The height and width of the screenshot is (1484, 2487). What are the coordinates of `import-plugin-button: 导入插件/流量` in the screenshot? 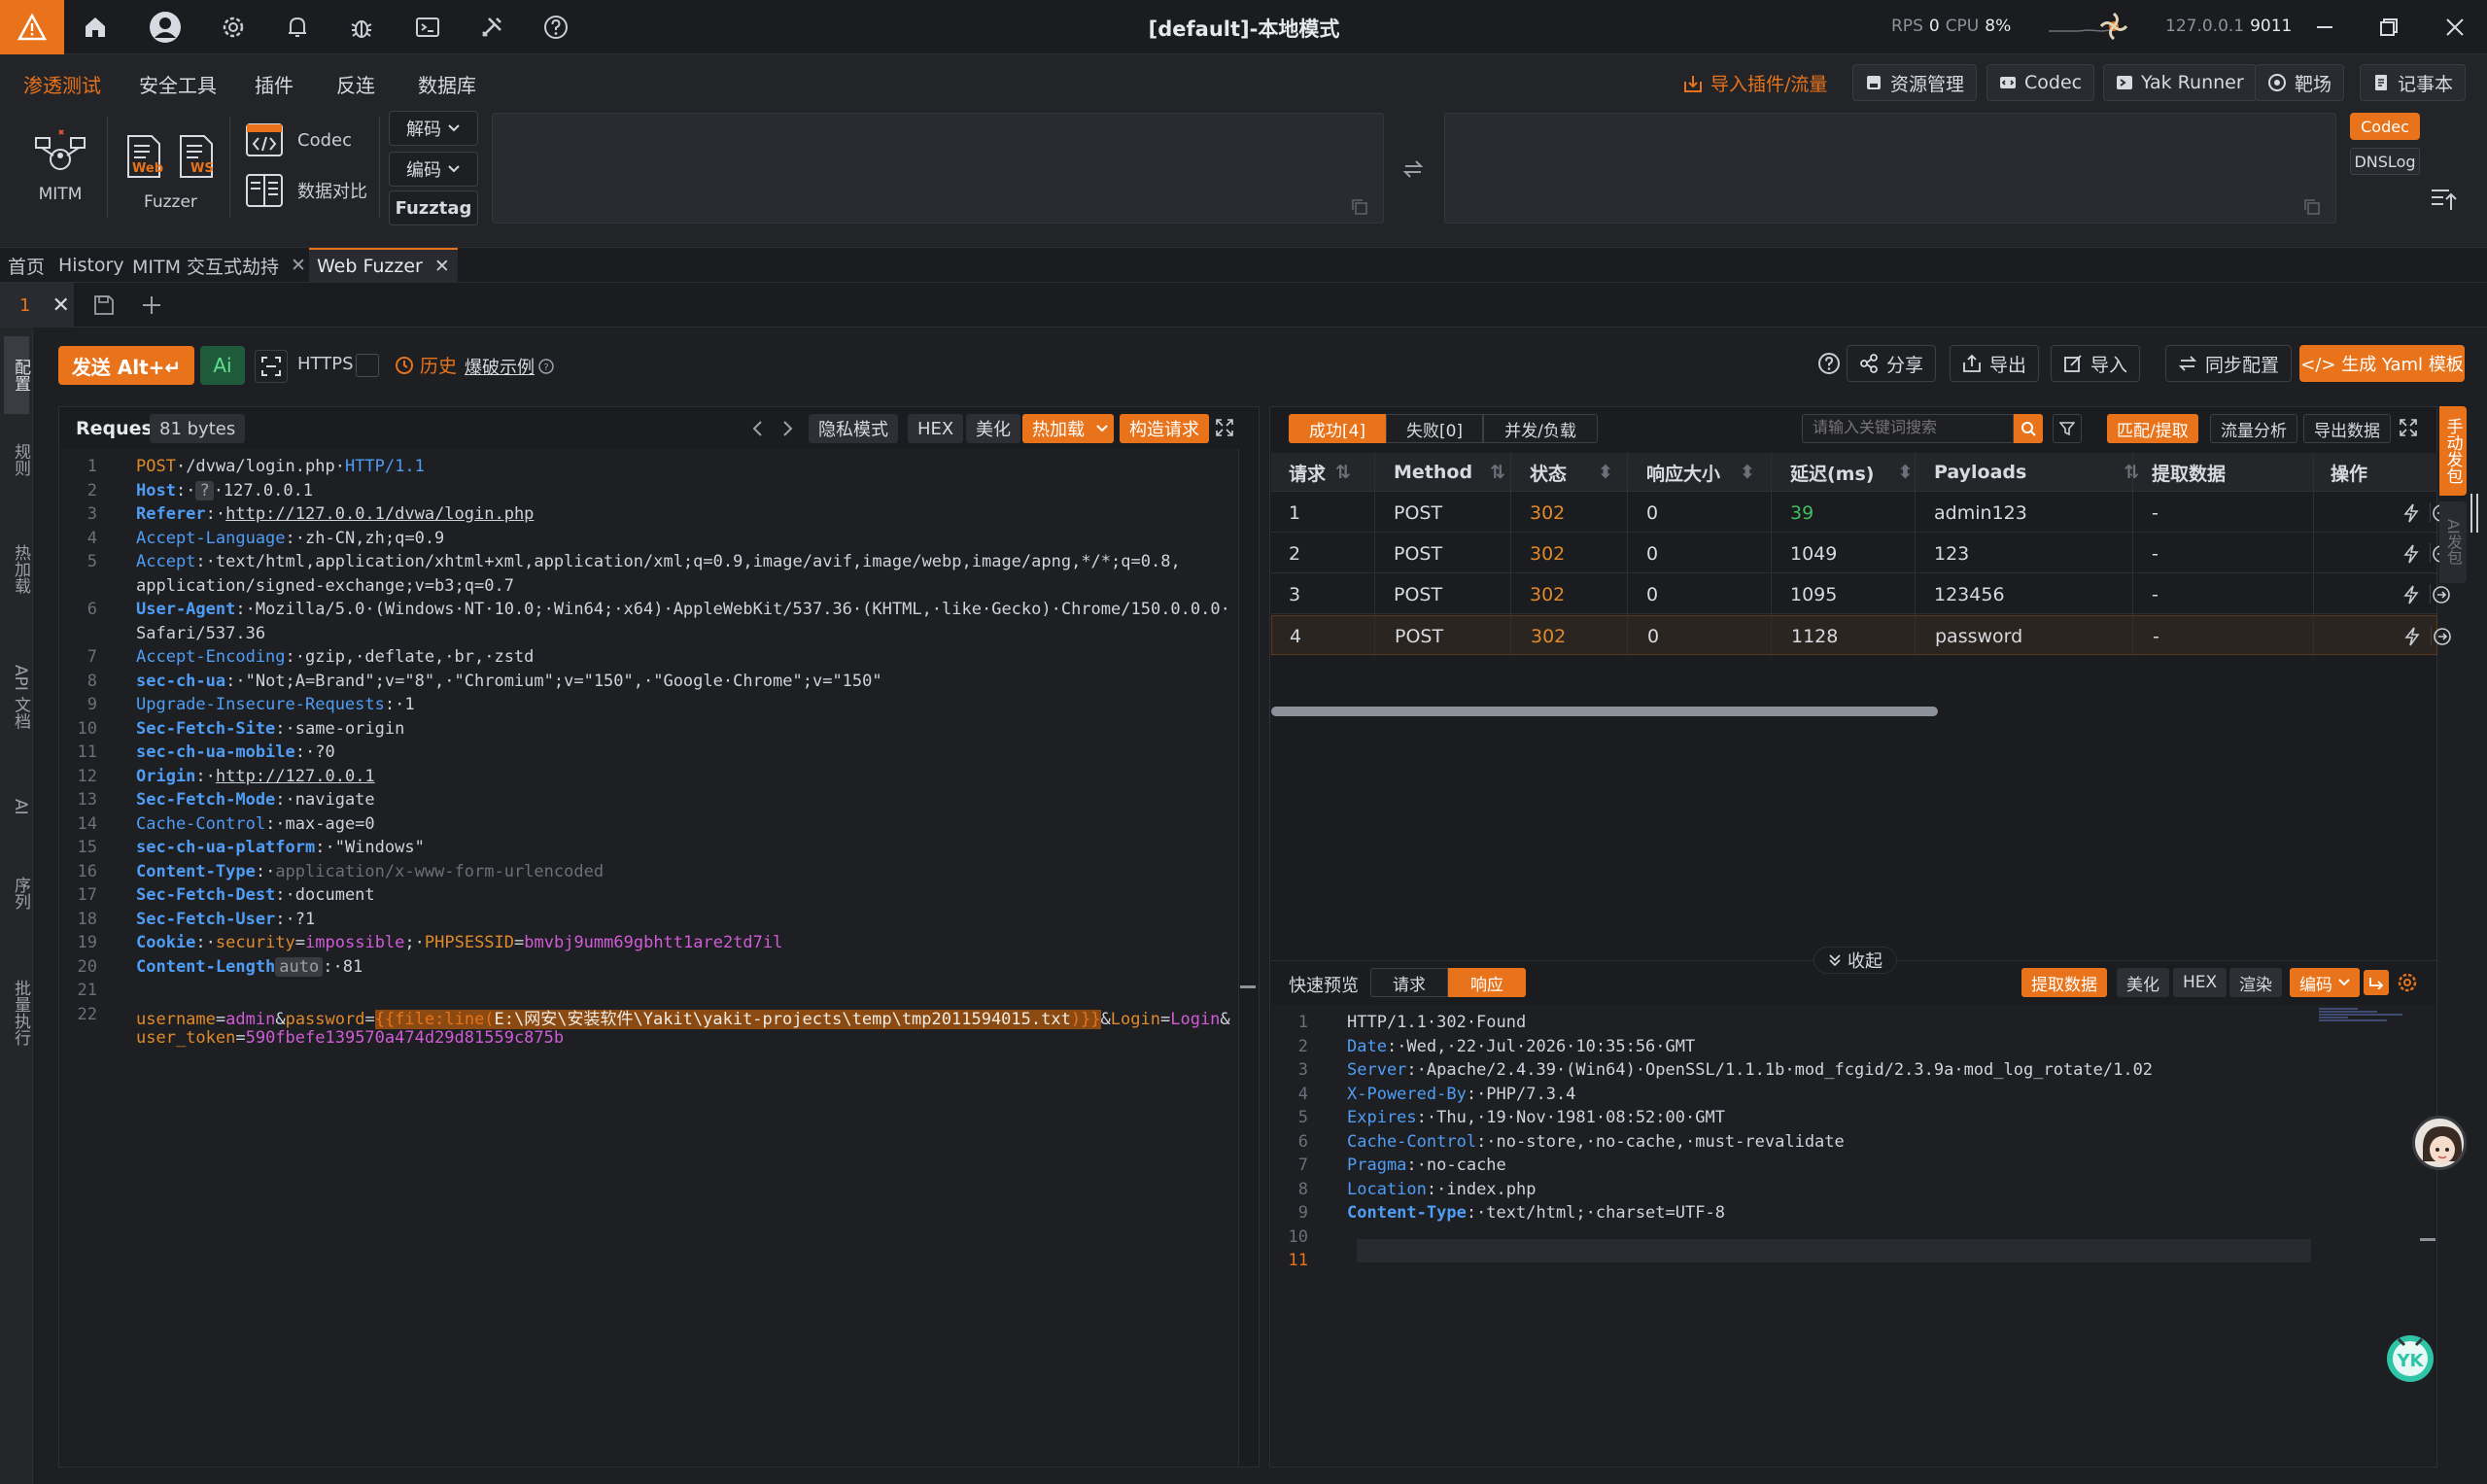 It's located at (1755, 83).